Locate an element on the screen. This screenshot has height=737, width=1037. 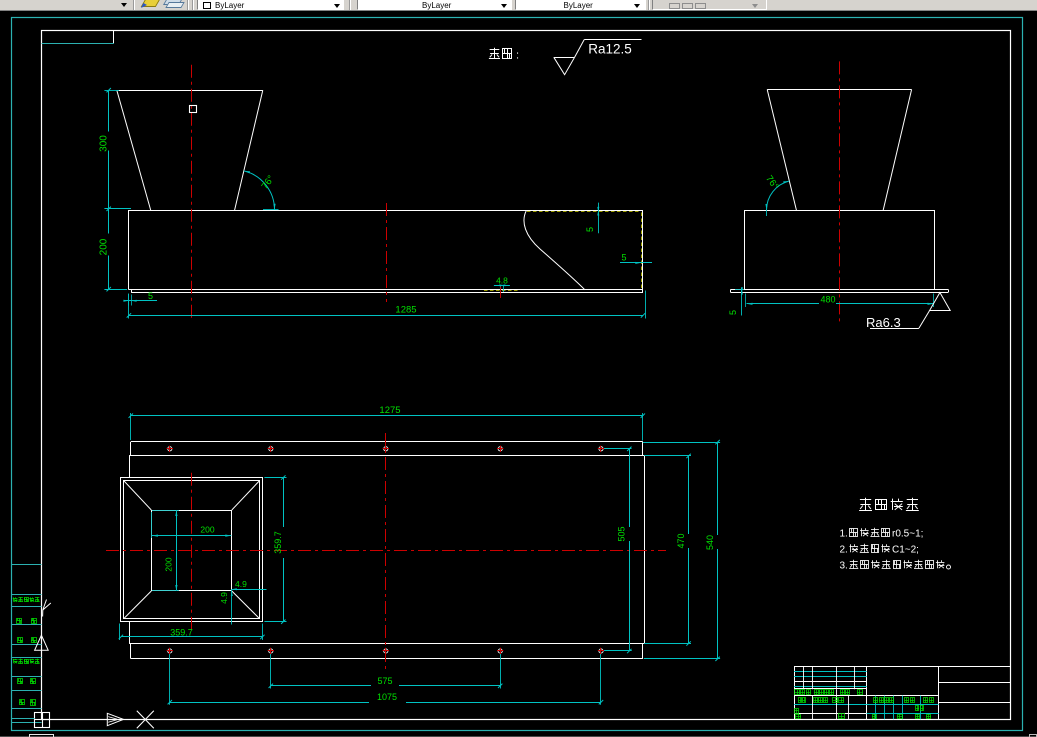
svg-text: r0.5~1; is located at coordinates (907, 534).